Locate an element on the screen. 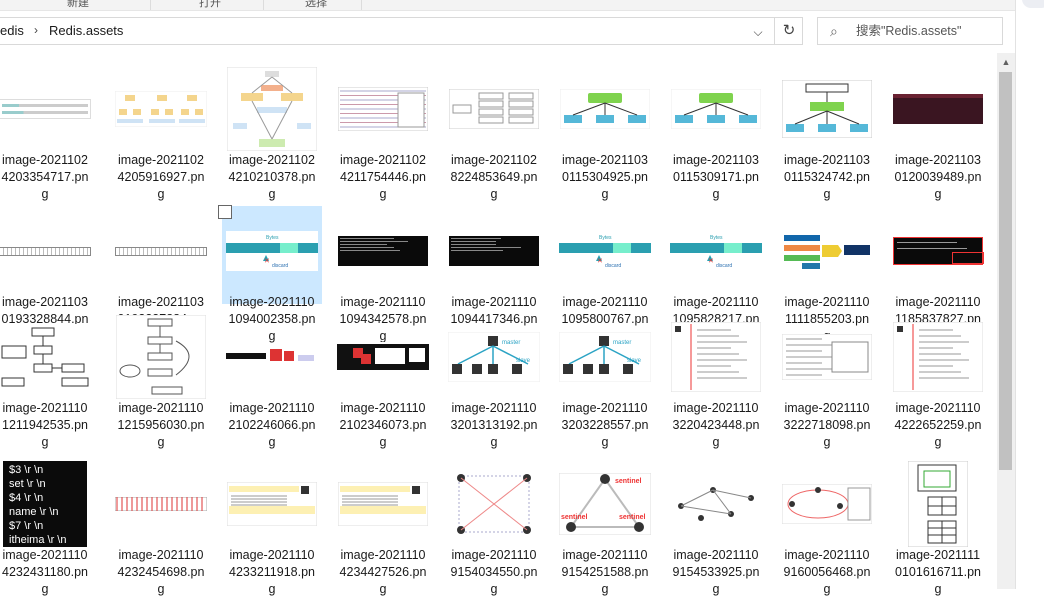  search-input is located at coordinates (926, 31).